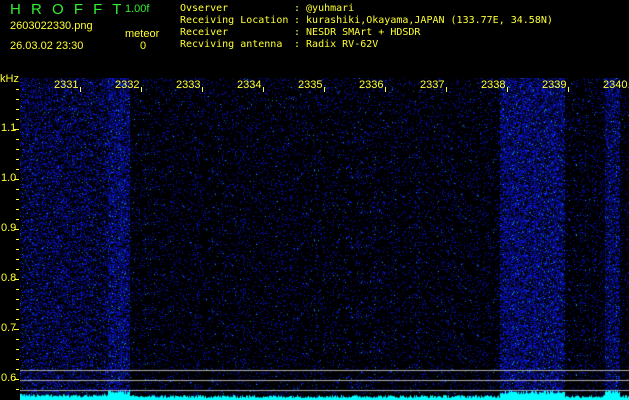  Describe the element at coordinates (9, 178) in the screenshot. I see `y-tick-label: 1.0` at that location.